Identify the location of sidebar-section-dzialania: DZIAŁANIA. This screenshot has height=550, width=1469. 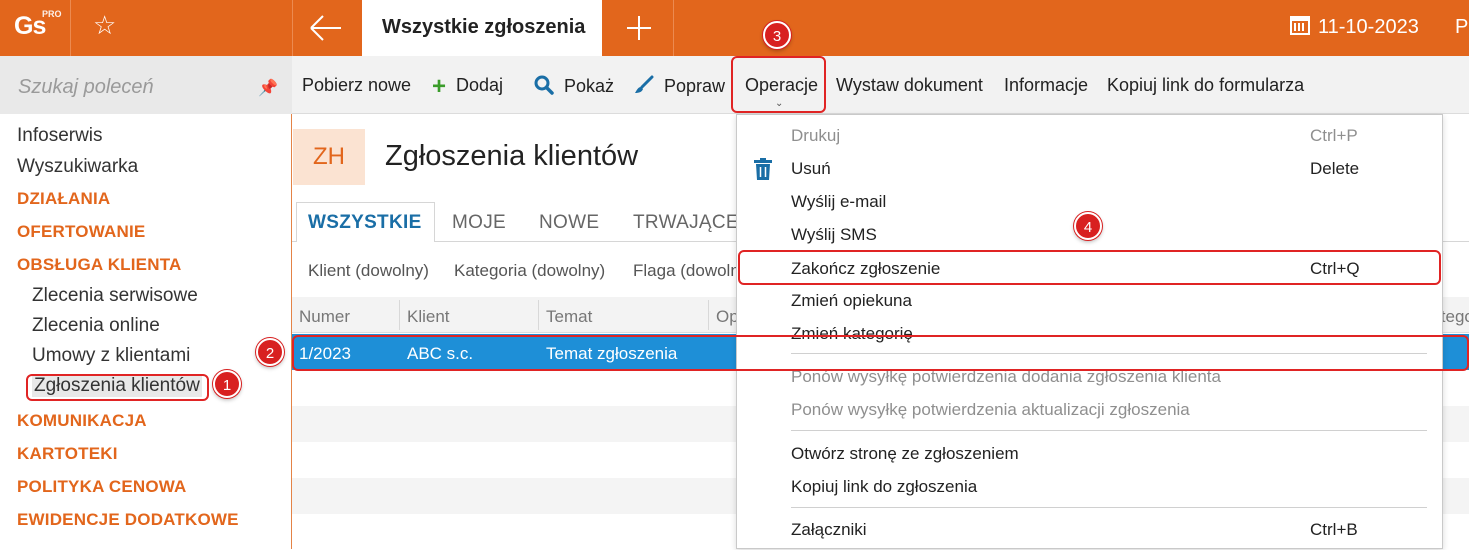
(63, 199).